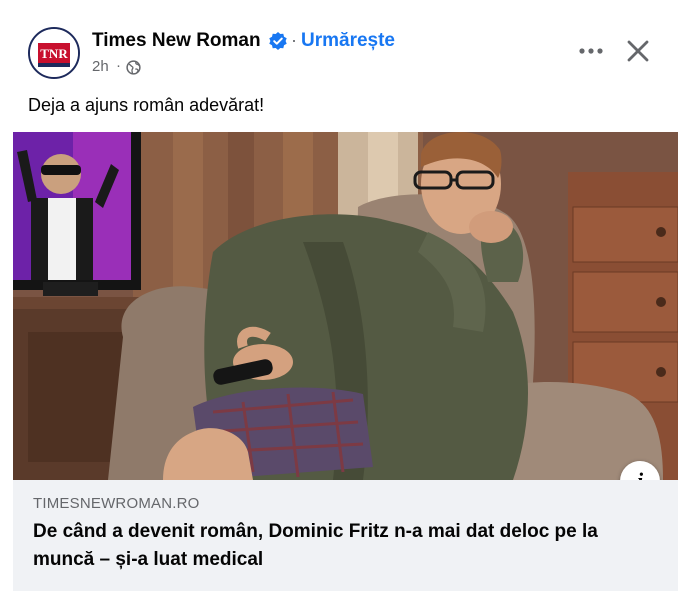 This screenshot has height=591, width=689. What do you see at coordinates (116, 503) in the screenshot?
I see `link-domain: TIMESNEWROMAN.RO` at bounding box center [116, 503].